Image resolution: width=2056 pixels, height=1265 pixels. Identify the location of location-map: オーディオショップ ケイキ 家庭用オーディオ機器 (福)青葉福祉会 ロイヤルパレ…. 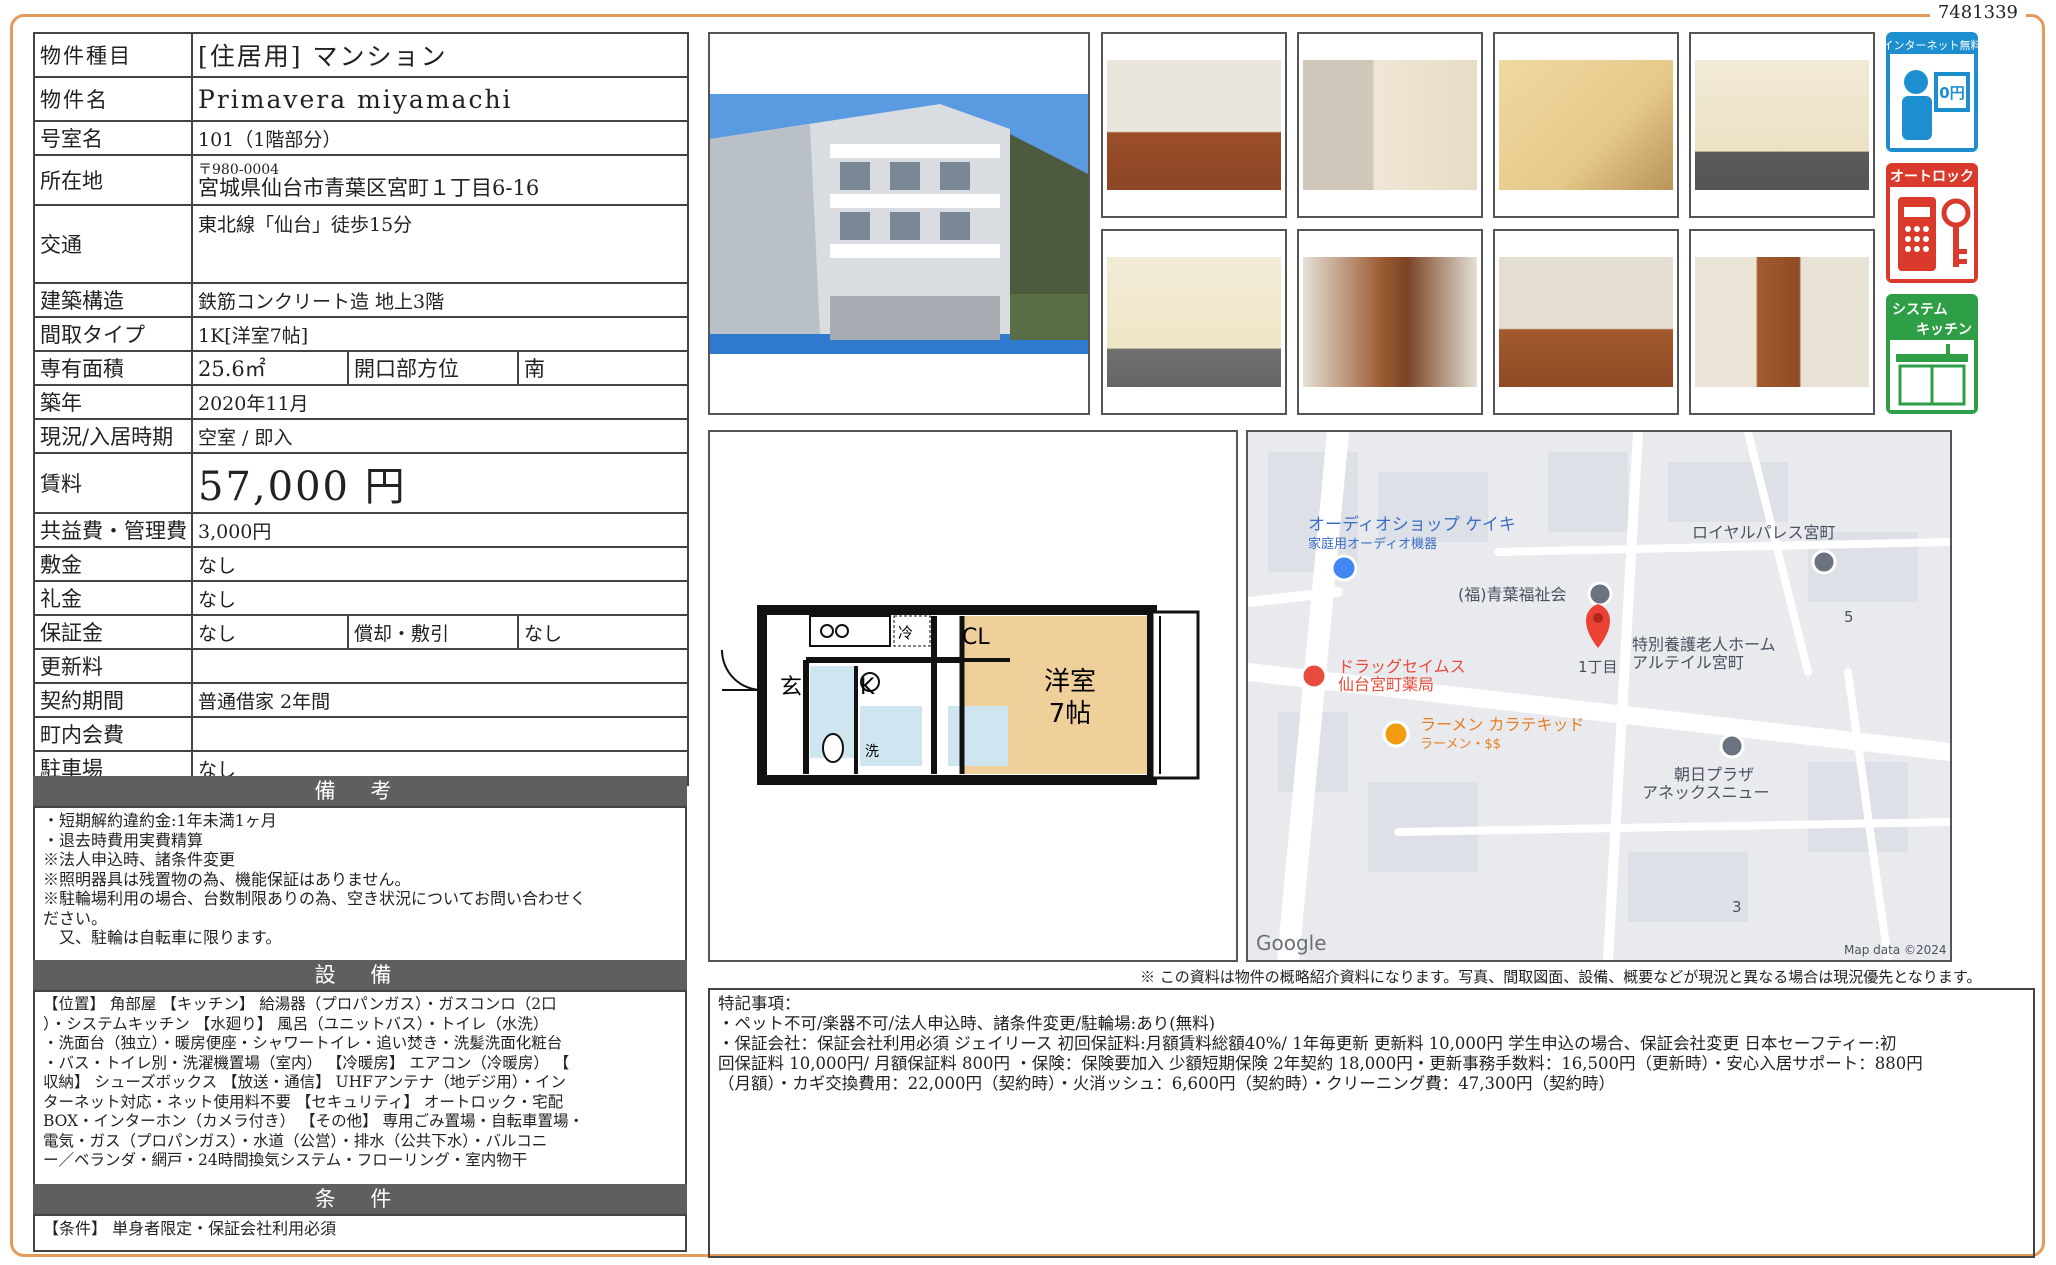
(1599, 696).